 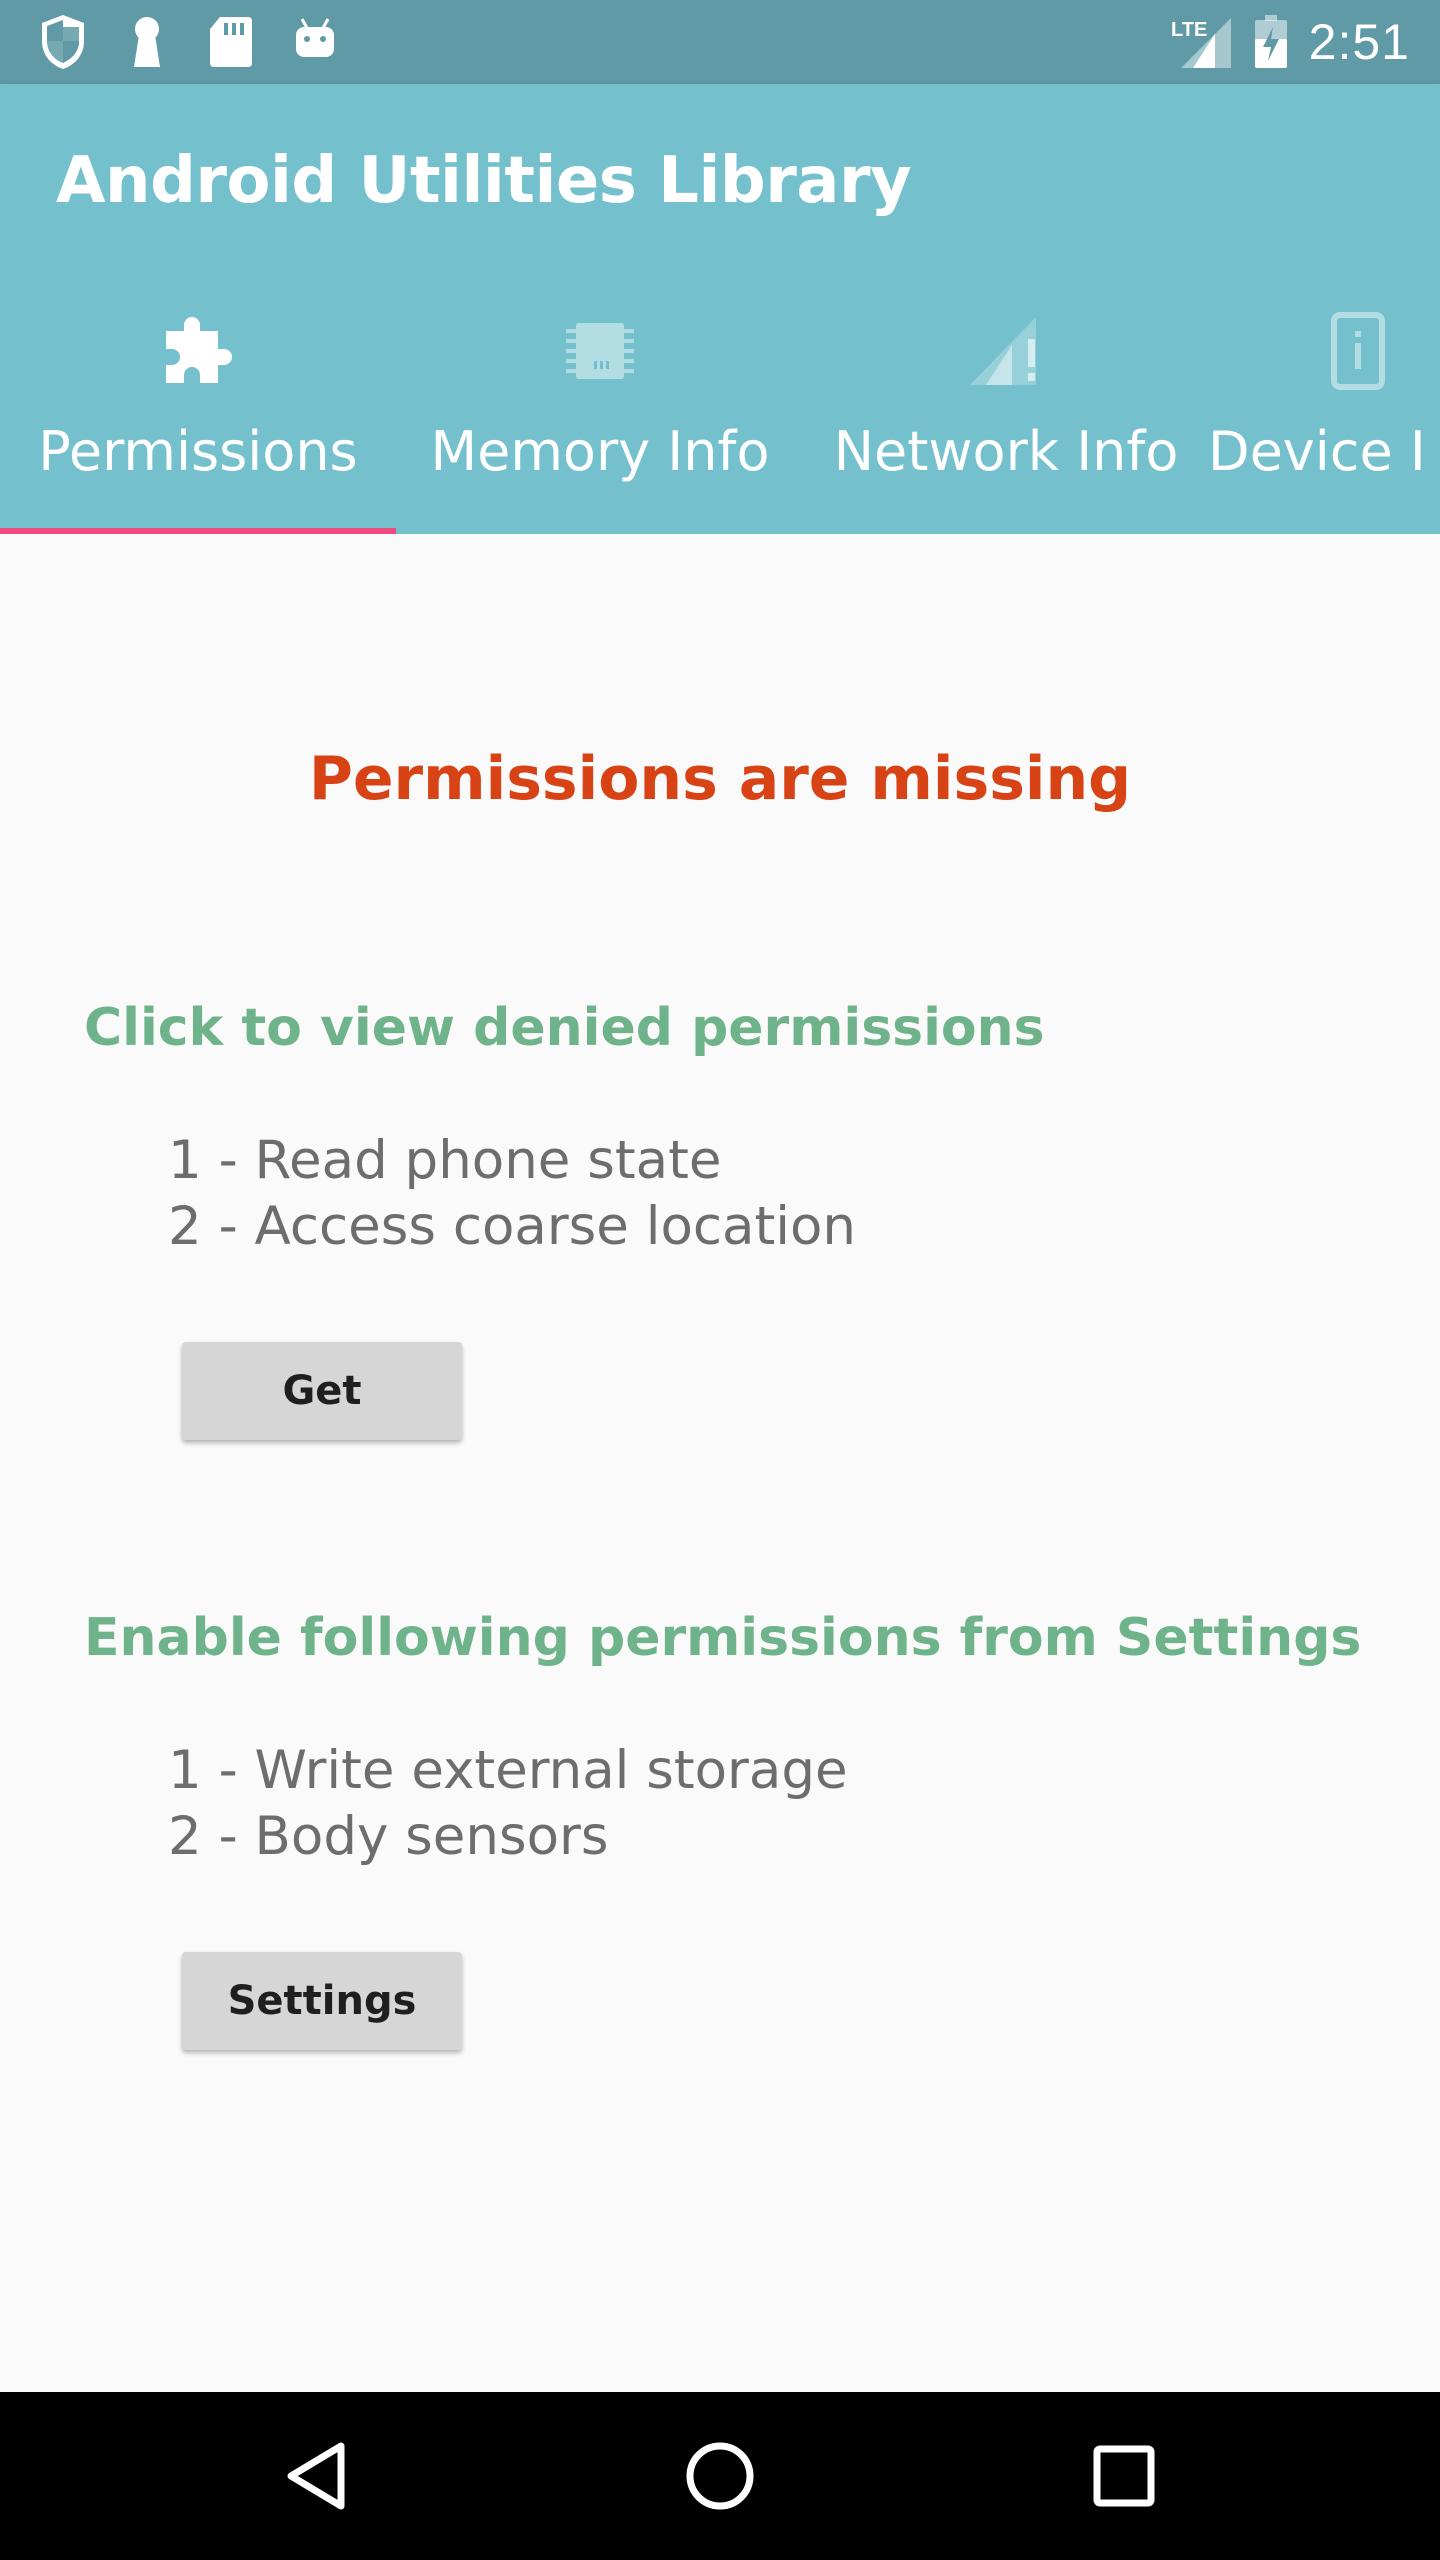 I want to click on tab-label: Permissions, so click(x=198, y=451).